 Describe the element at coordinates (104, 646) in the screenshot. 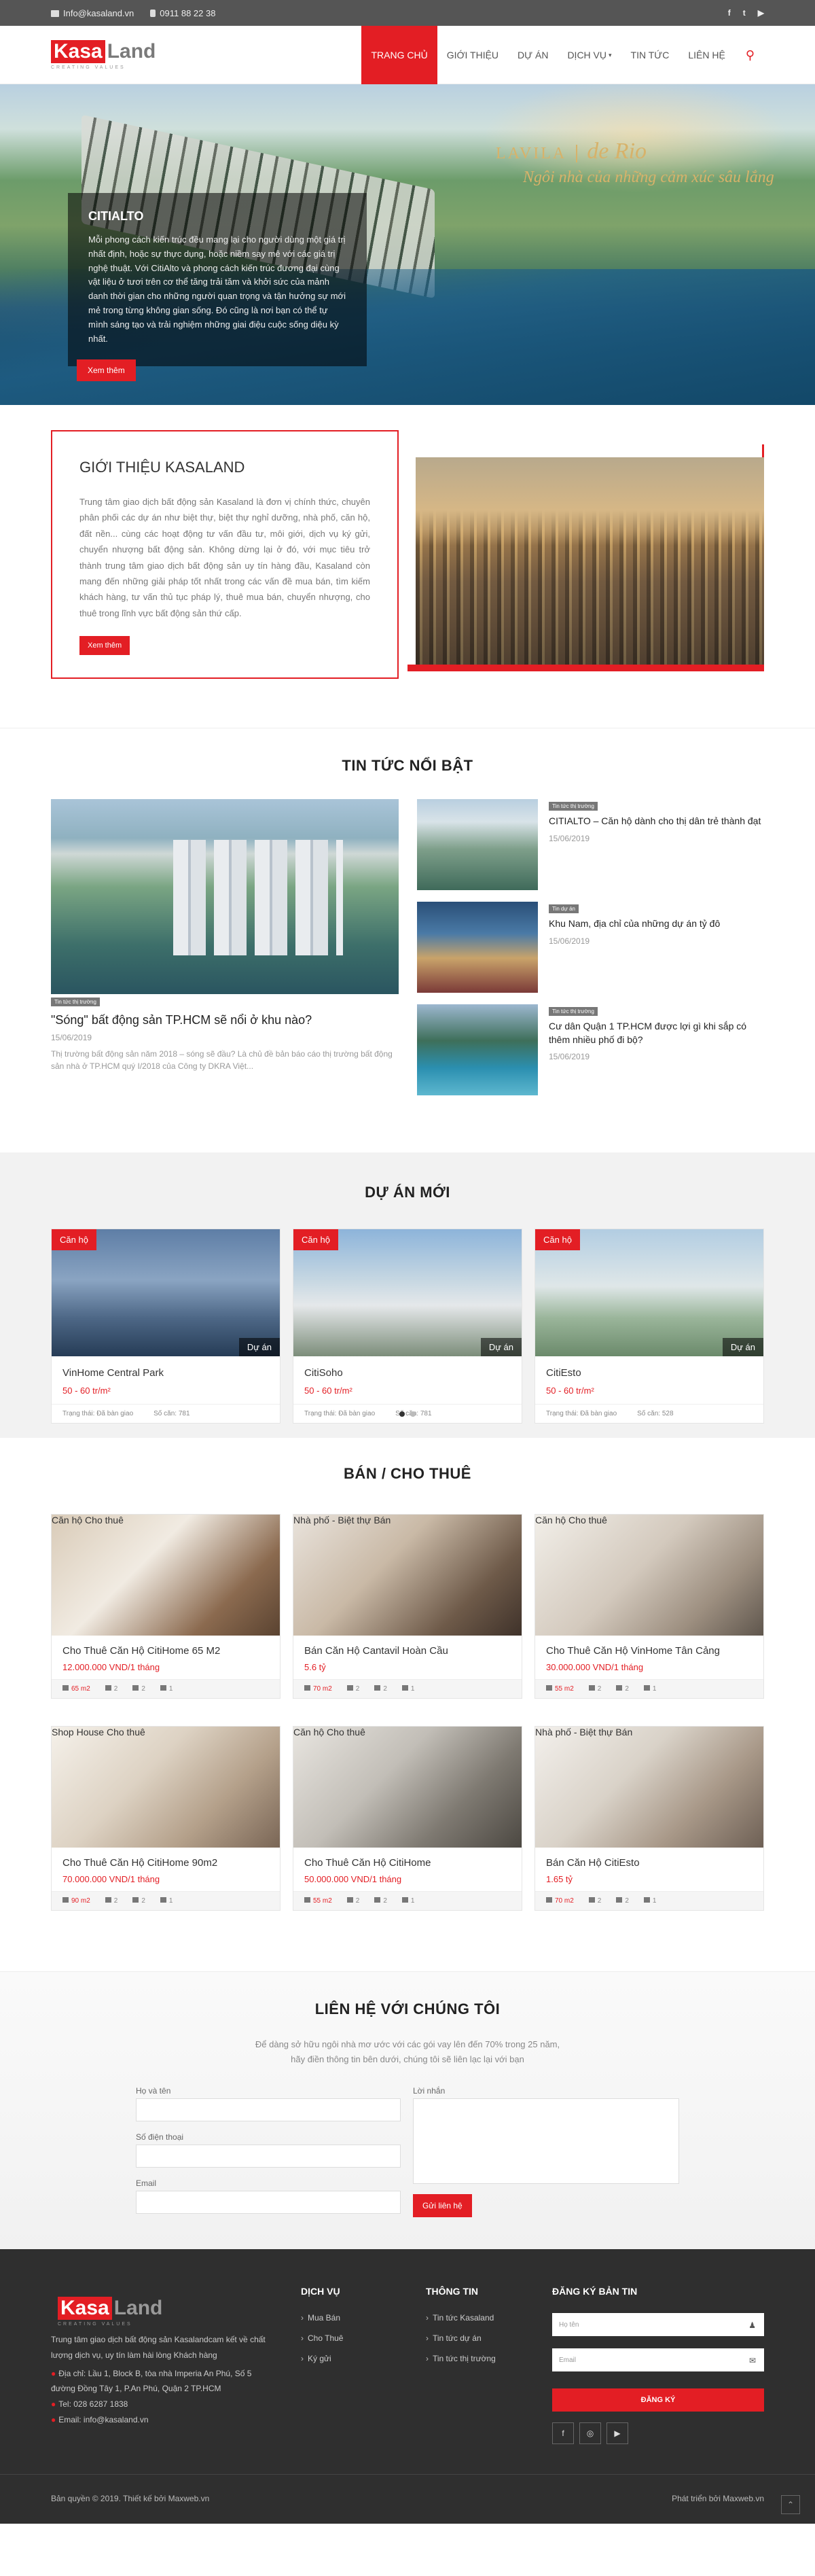

I see `intro-more-button: Xem thêm` at that location.